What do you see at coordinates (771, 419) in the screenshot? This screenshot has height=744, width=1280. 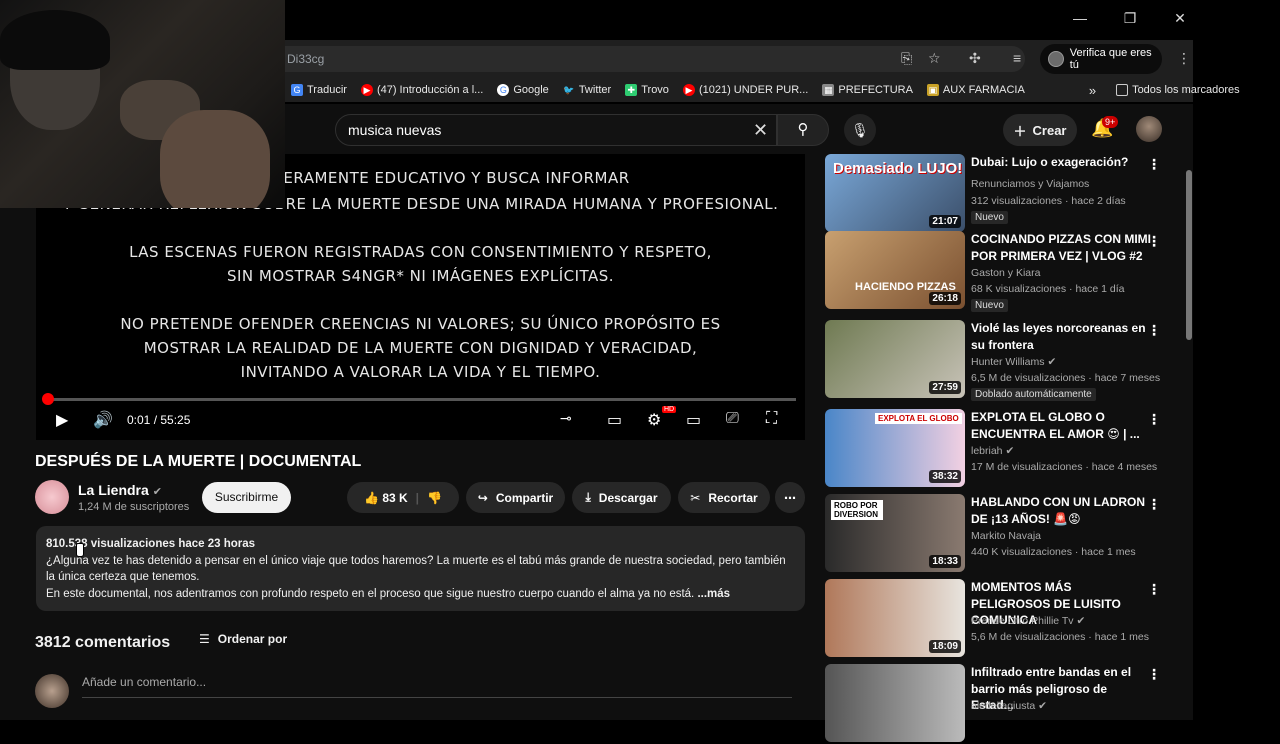 I see `fullscreen-icon: ⛶` at bounding box center [771, 419].